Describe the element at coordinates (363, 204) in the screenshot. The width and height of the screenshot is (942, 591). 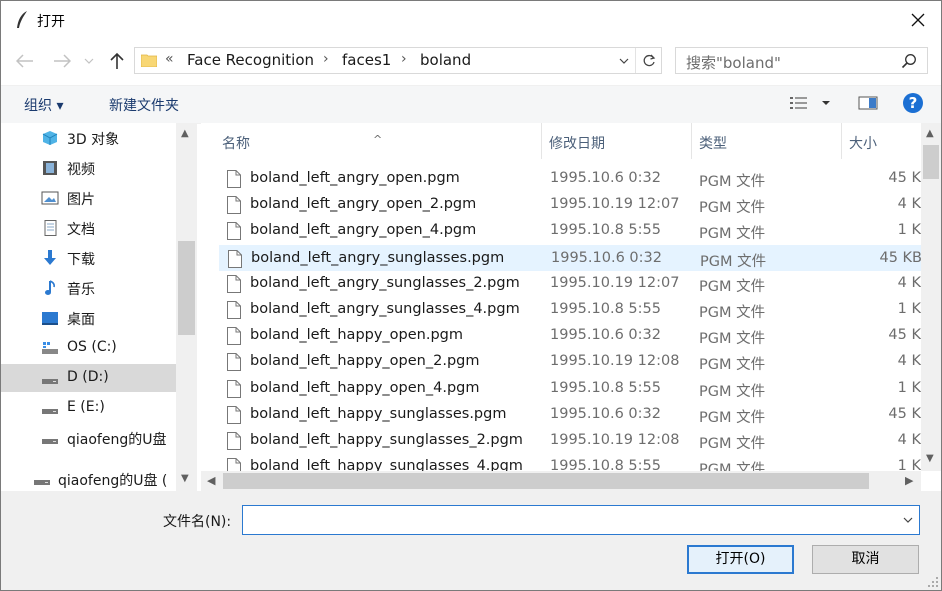
I see `file-name: boland_left_angry_open_2.pgm` at that location.